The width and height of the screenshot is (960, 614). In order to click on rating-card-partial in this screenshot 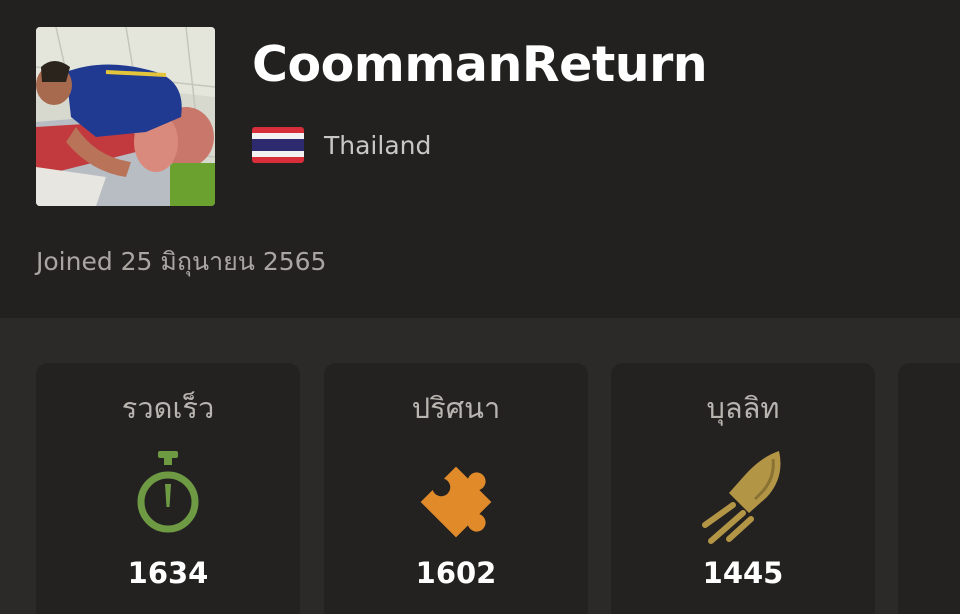, I will do `click(929, 488)`.